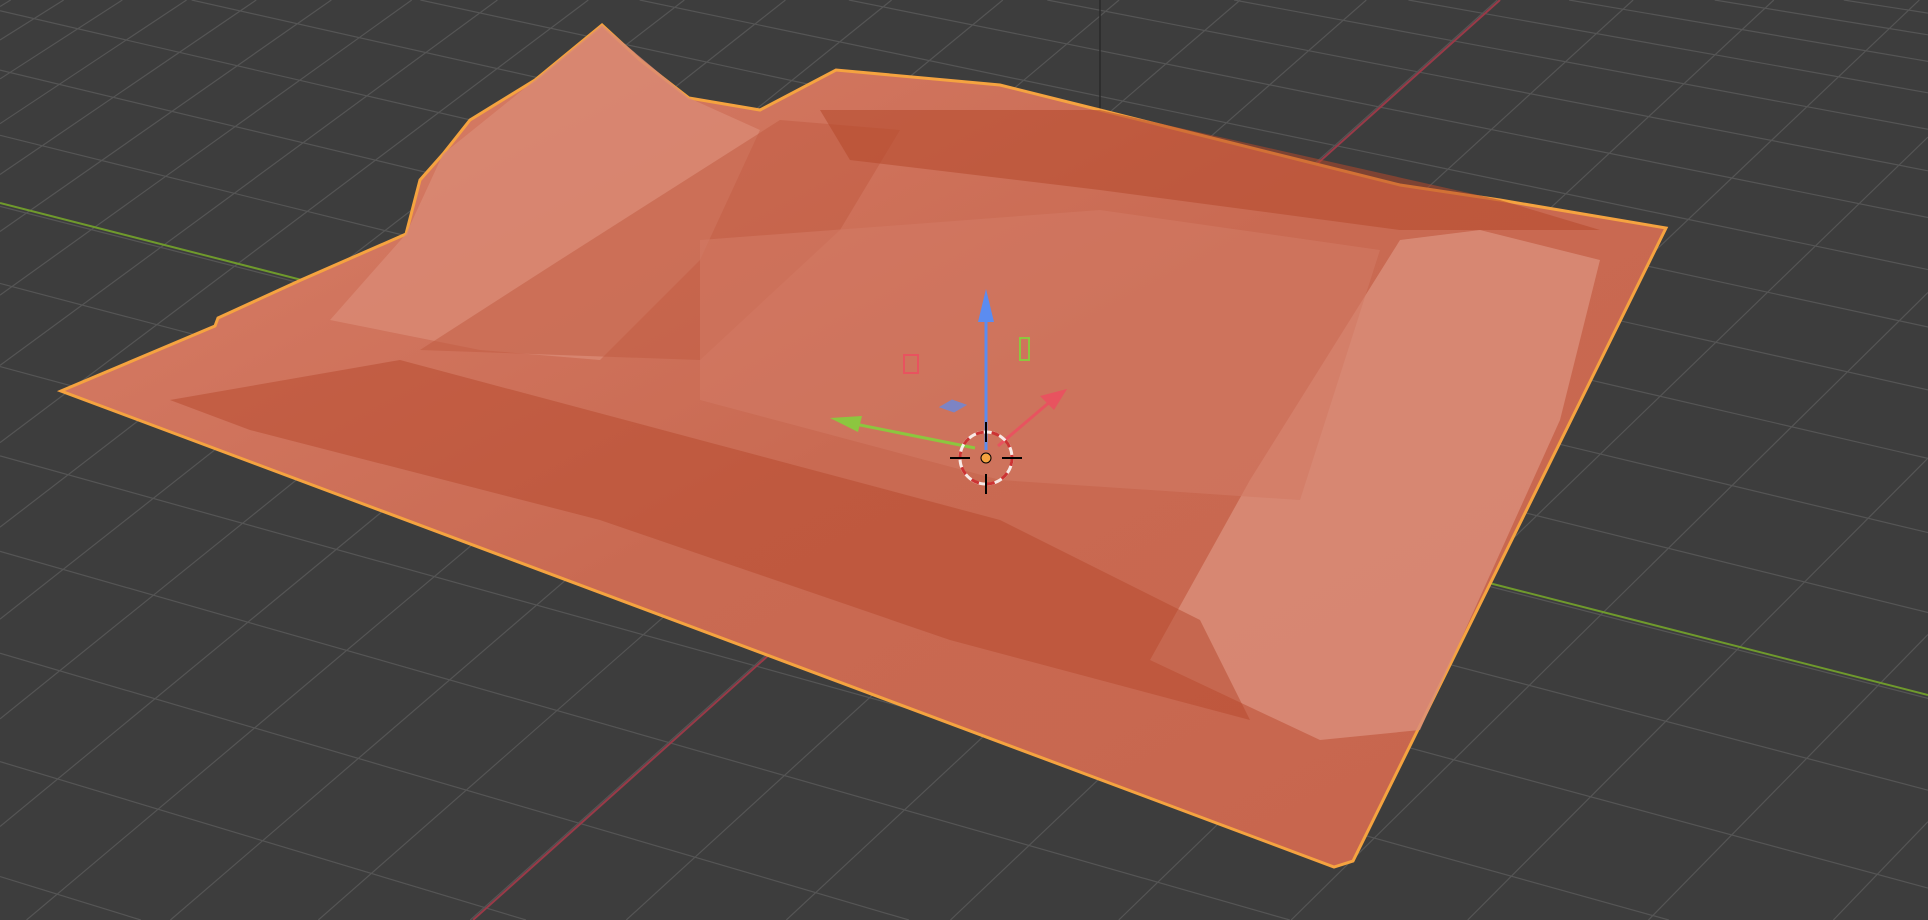 The width and height of the screenshot is (1928, 920). Describe the element at coordinates (986, 458) in the screenshot. I see `object-origin` at that location.